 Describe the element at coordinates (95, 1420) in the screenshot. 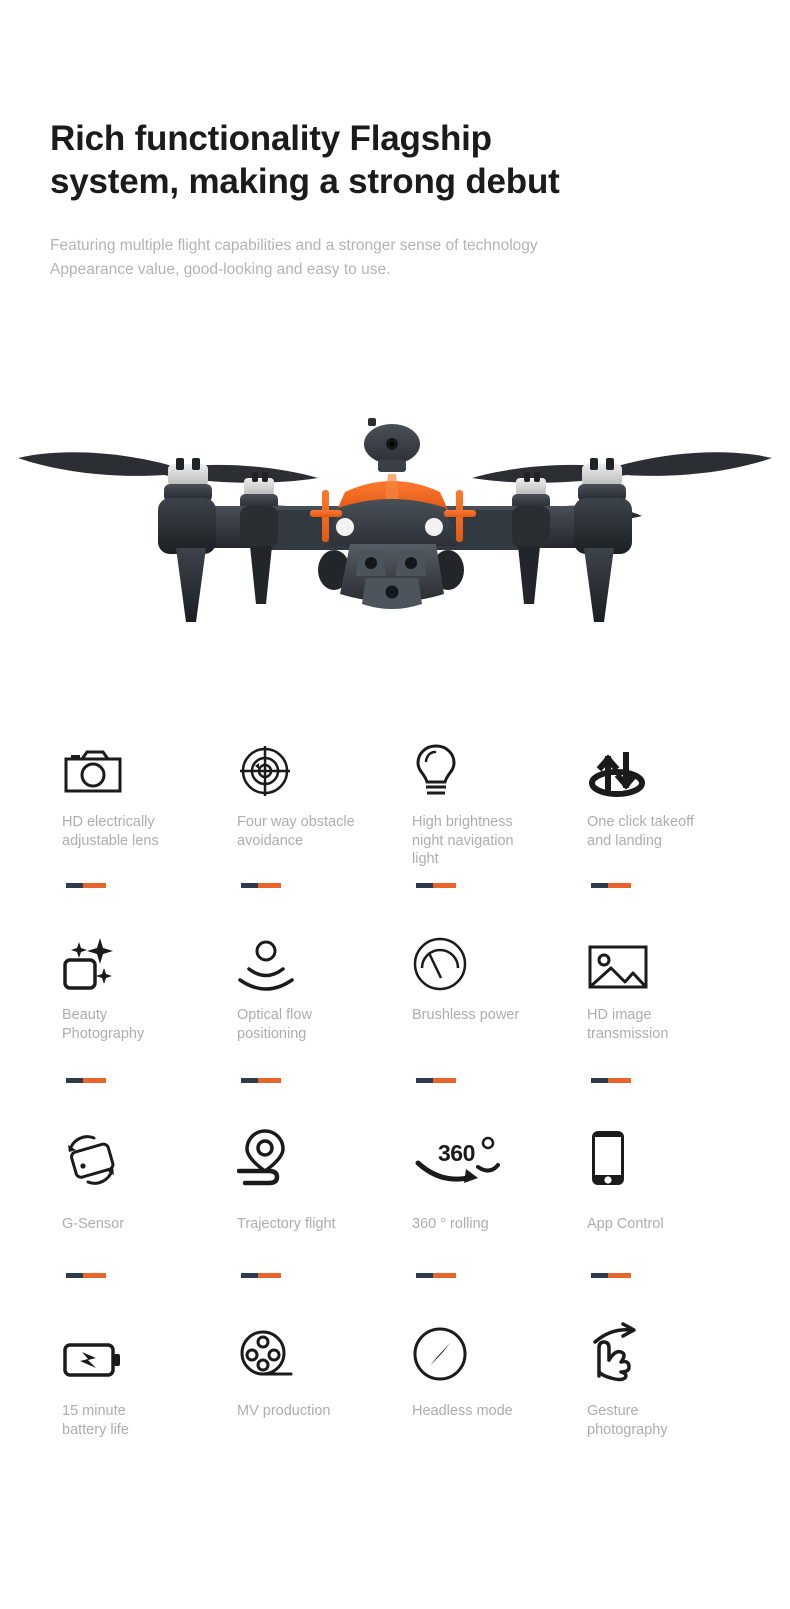

I see `feature-label: 15 minute battery life` at that location.